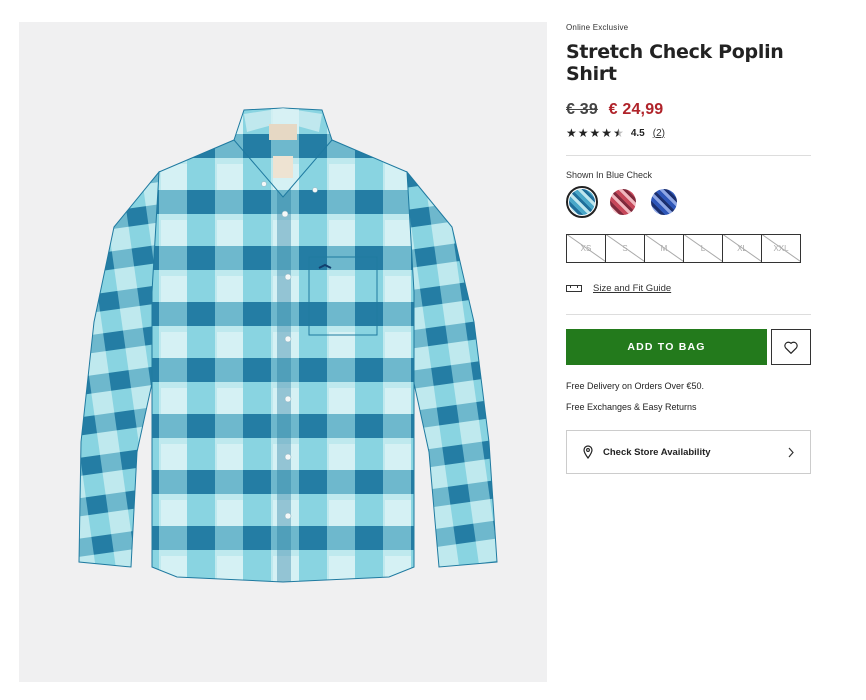 The image size is (866, 700). I want to click on size-selector: XS S M L XL XXL, so click(688, 248).